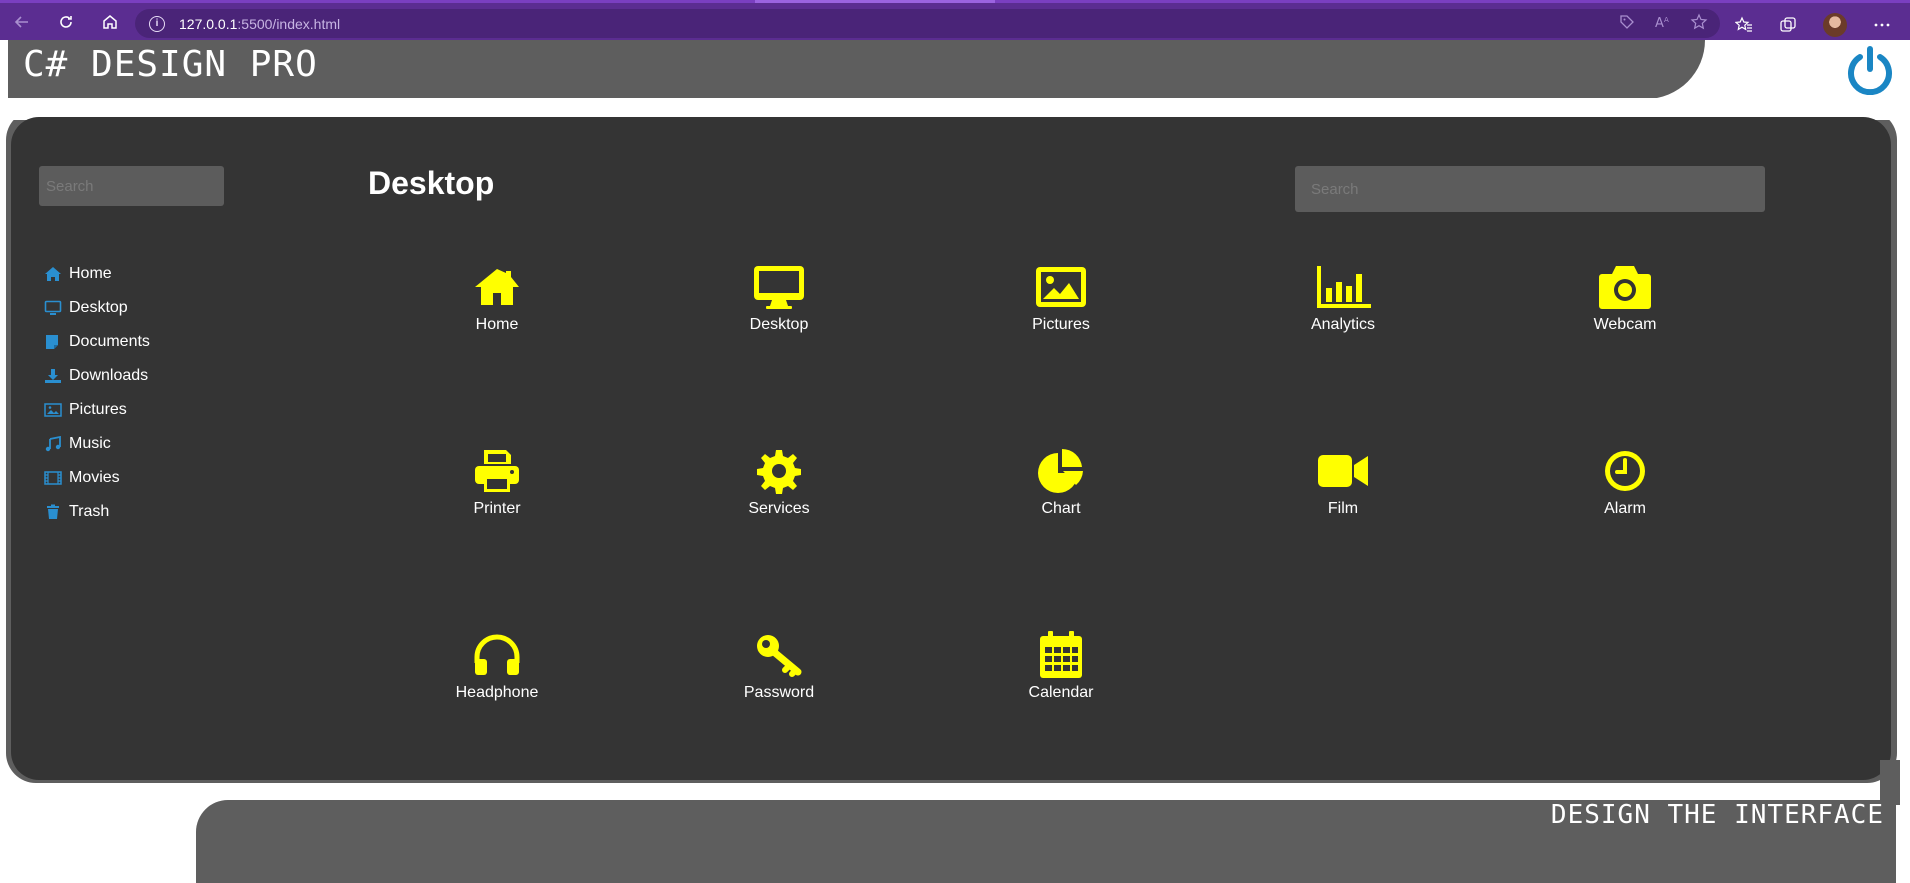 Image resolution: width=1910 pixels, height=883 pixels. I want to click on sidebar-item-label: Trash, so click(89, 511).